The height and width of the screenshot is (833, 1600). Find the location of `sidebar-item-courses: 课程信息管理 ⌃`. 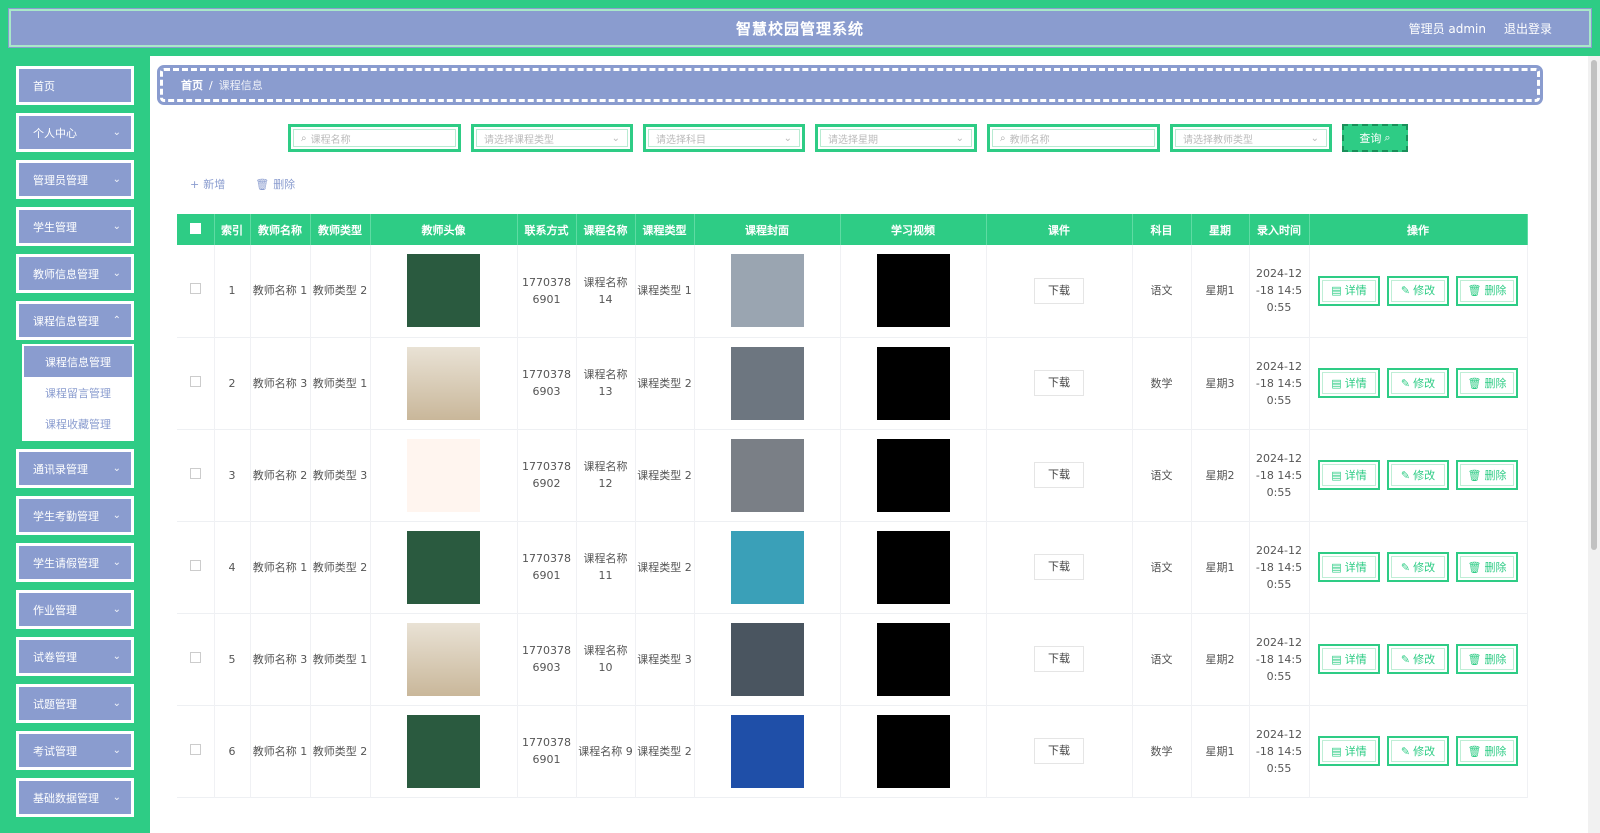

sidebar-item-courses: 课程信息管理 ⌃ is located at coordinates (75, 320).